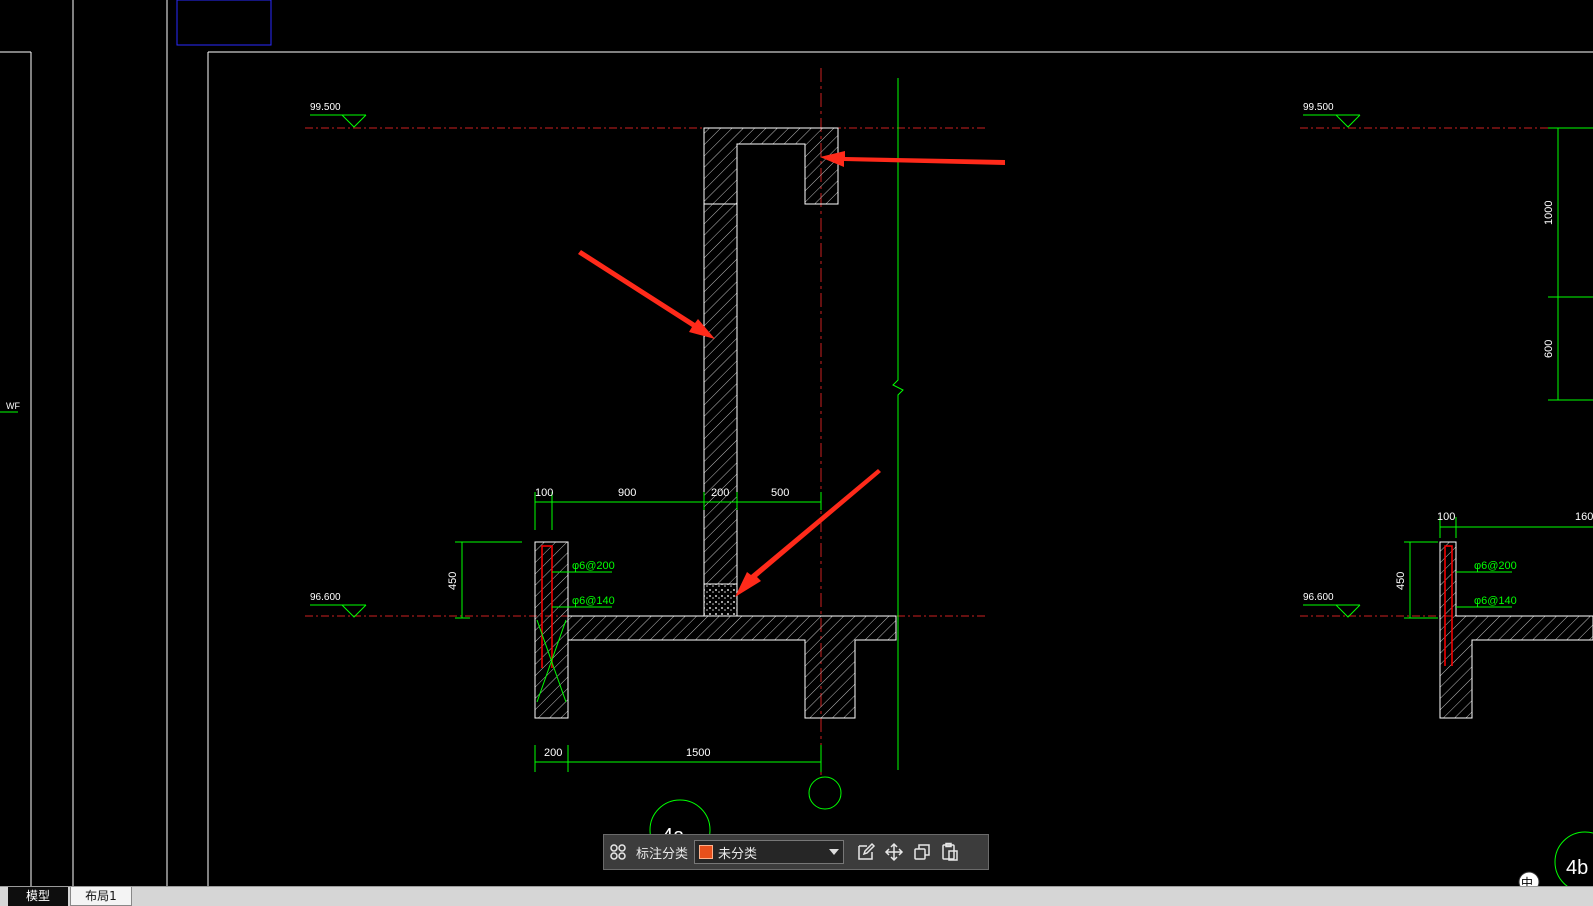 The width and height of the screenshot is (1593, 906). I want to click on level-mark-bottom-right: 96.600, so click(1332, 605).